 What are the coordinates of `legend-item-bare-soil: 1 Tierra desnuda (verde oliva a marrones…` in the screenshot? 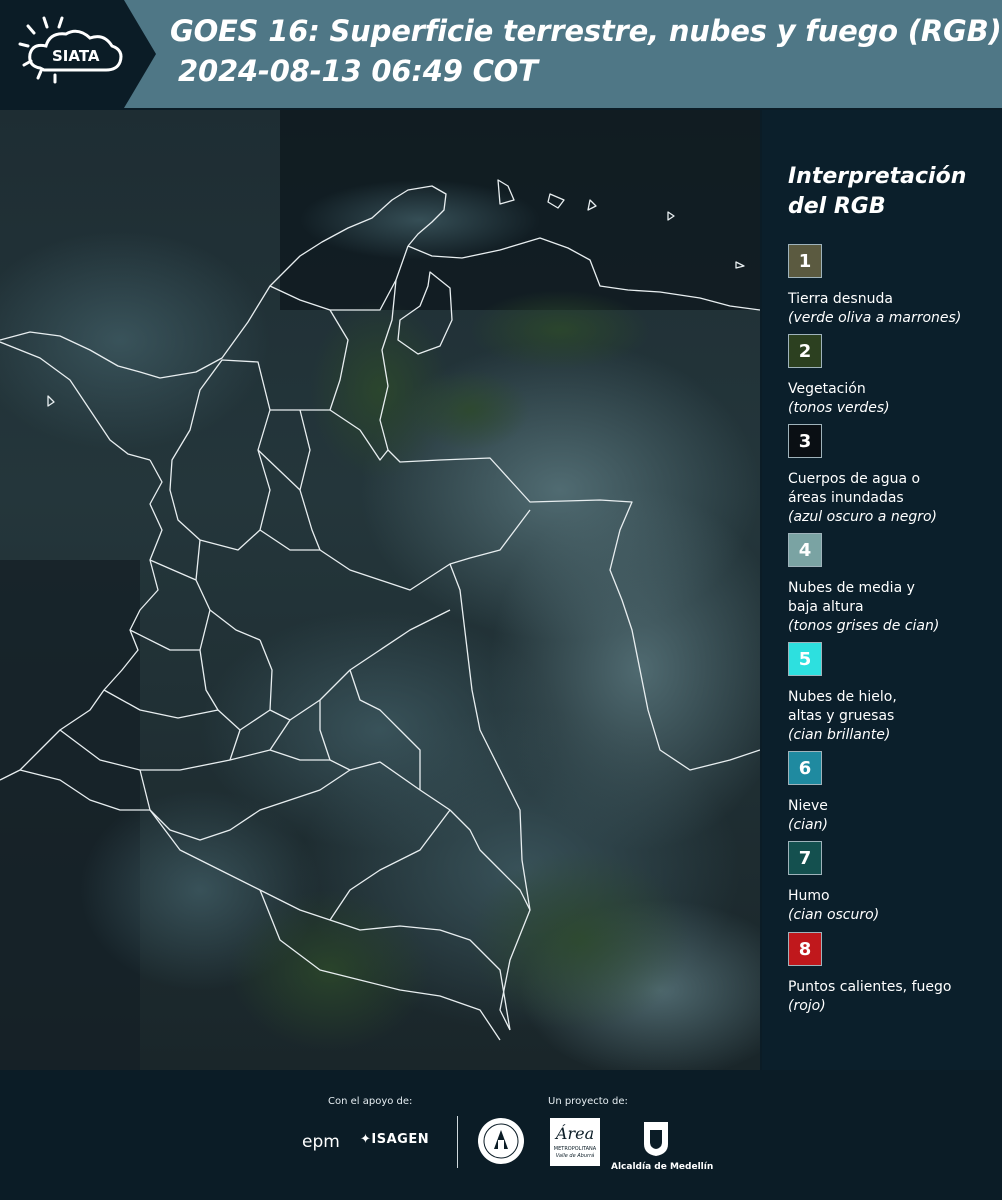 It's located at (890, 286).